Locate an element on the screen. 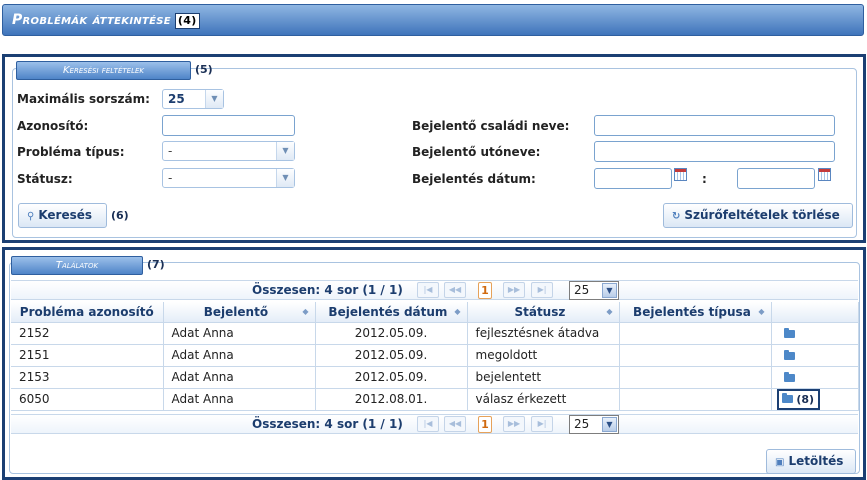 Image resolution: width=867 pixels, height=480 pixels. table-row: 2153 Adat Anna 2012.05.09. bejelentett is located at coordinates (435, 377).